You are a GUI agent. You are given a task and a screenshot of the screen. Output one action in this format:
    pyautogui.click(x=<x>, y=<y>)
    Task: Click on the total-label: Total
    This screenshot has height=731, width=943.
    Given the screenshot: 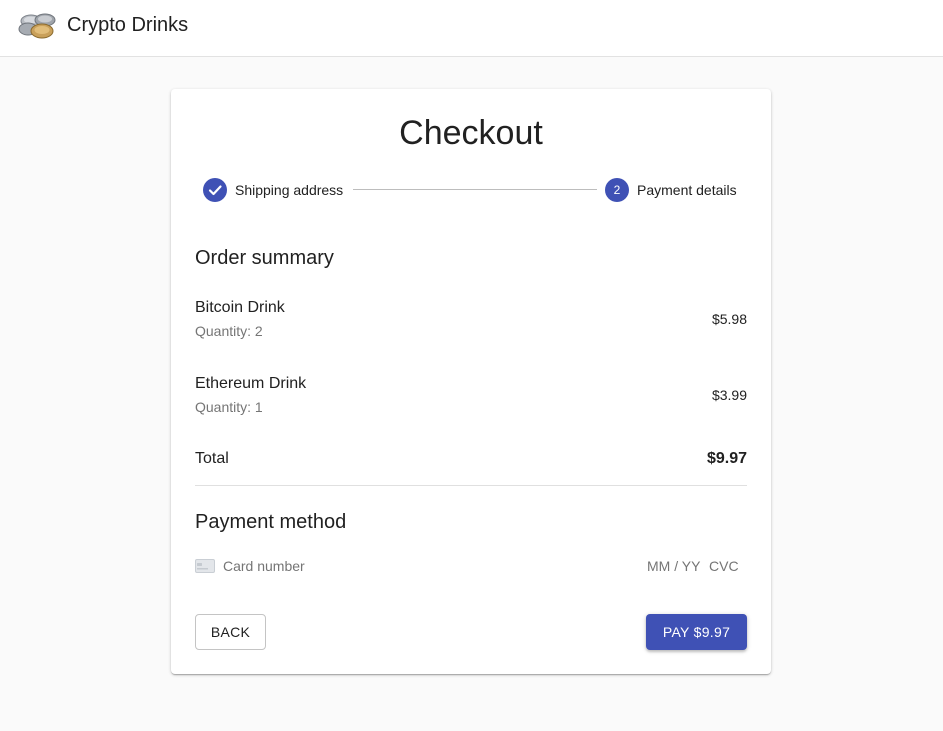 What is the action you would take?
    pyautogui.click(x=212, y=458)
    